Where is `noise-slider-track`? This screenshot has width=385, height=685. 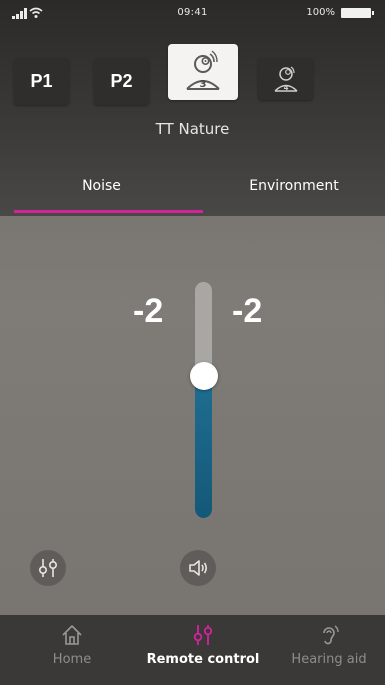
noise-slider-track is located at coordinates (203, 400).